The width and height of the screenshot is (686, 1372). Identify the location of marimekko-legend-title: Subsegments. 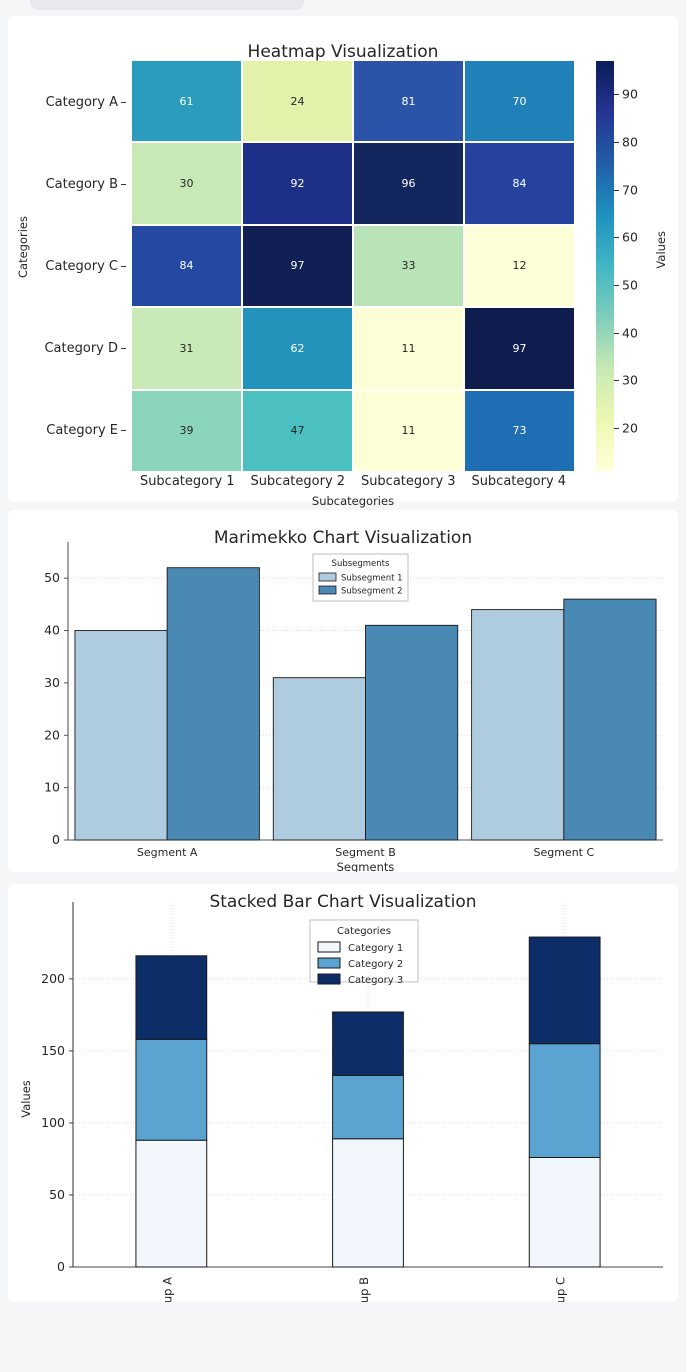
(361, 564).